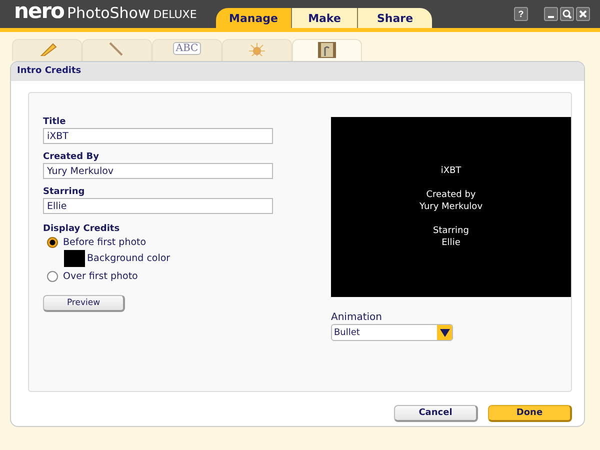 This screenshot has height=450, width=600. Describe the element at coordinates (175, 14) in the screenshot. I see `product-edition: DELUXE` at that location.